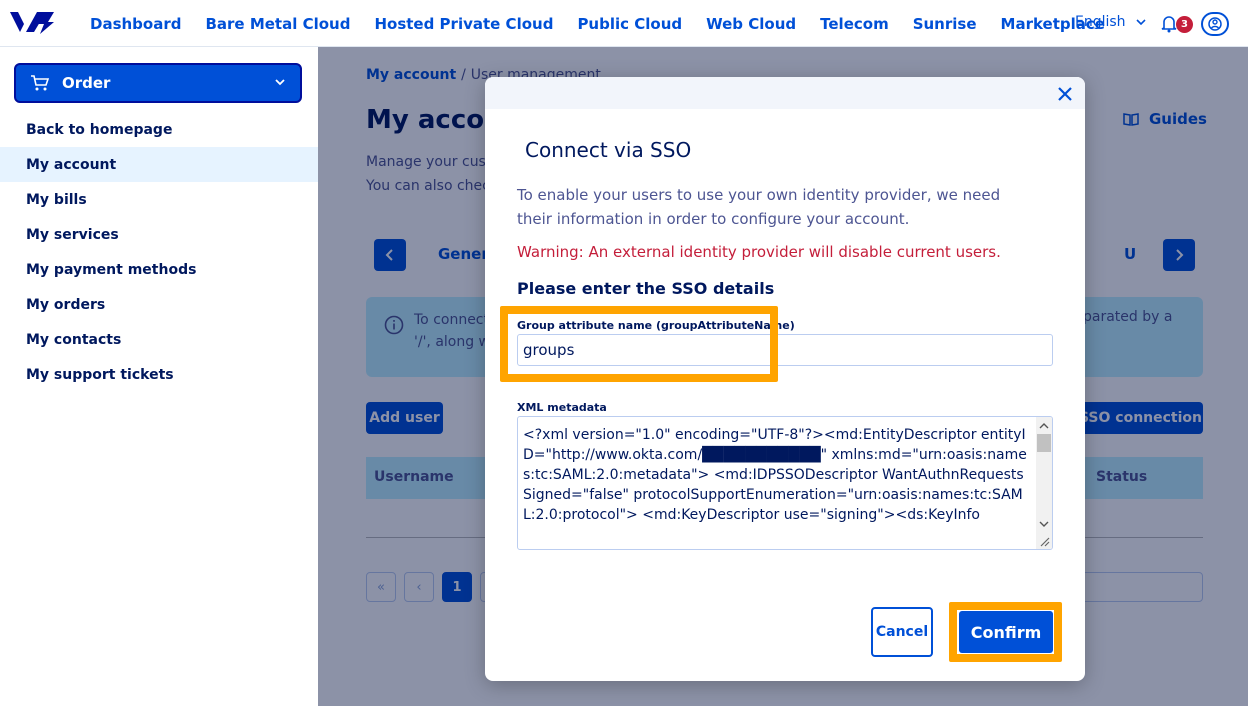 The height and width of the screenshot is (706, 1248). I want to click on sidebar-item-back-to-homepage: Back to homepage, so click(159, 129).